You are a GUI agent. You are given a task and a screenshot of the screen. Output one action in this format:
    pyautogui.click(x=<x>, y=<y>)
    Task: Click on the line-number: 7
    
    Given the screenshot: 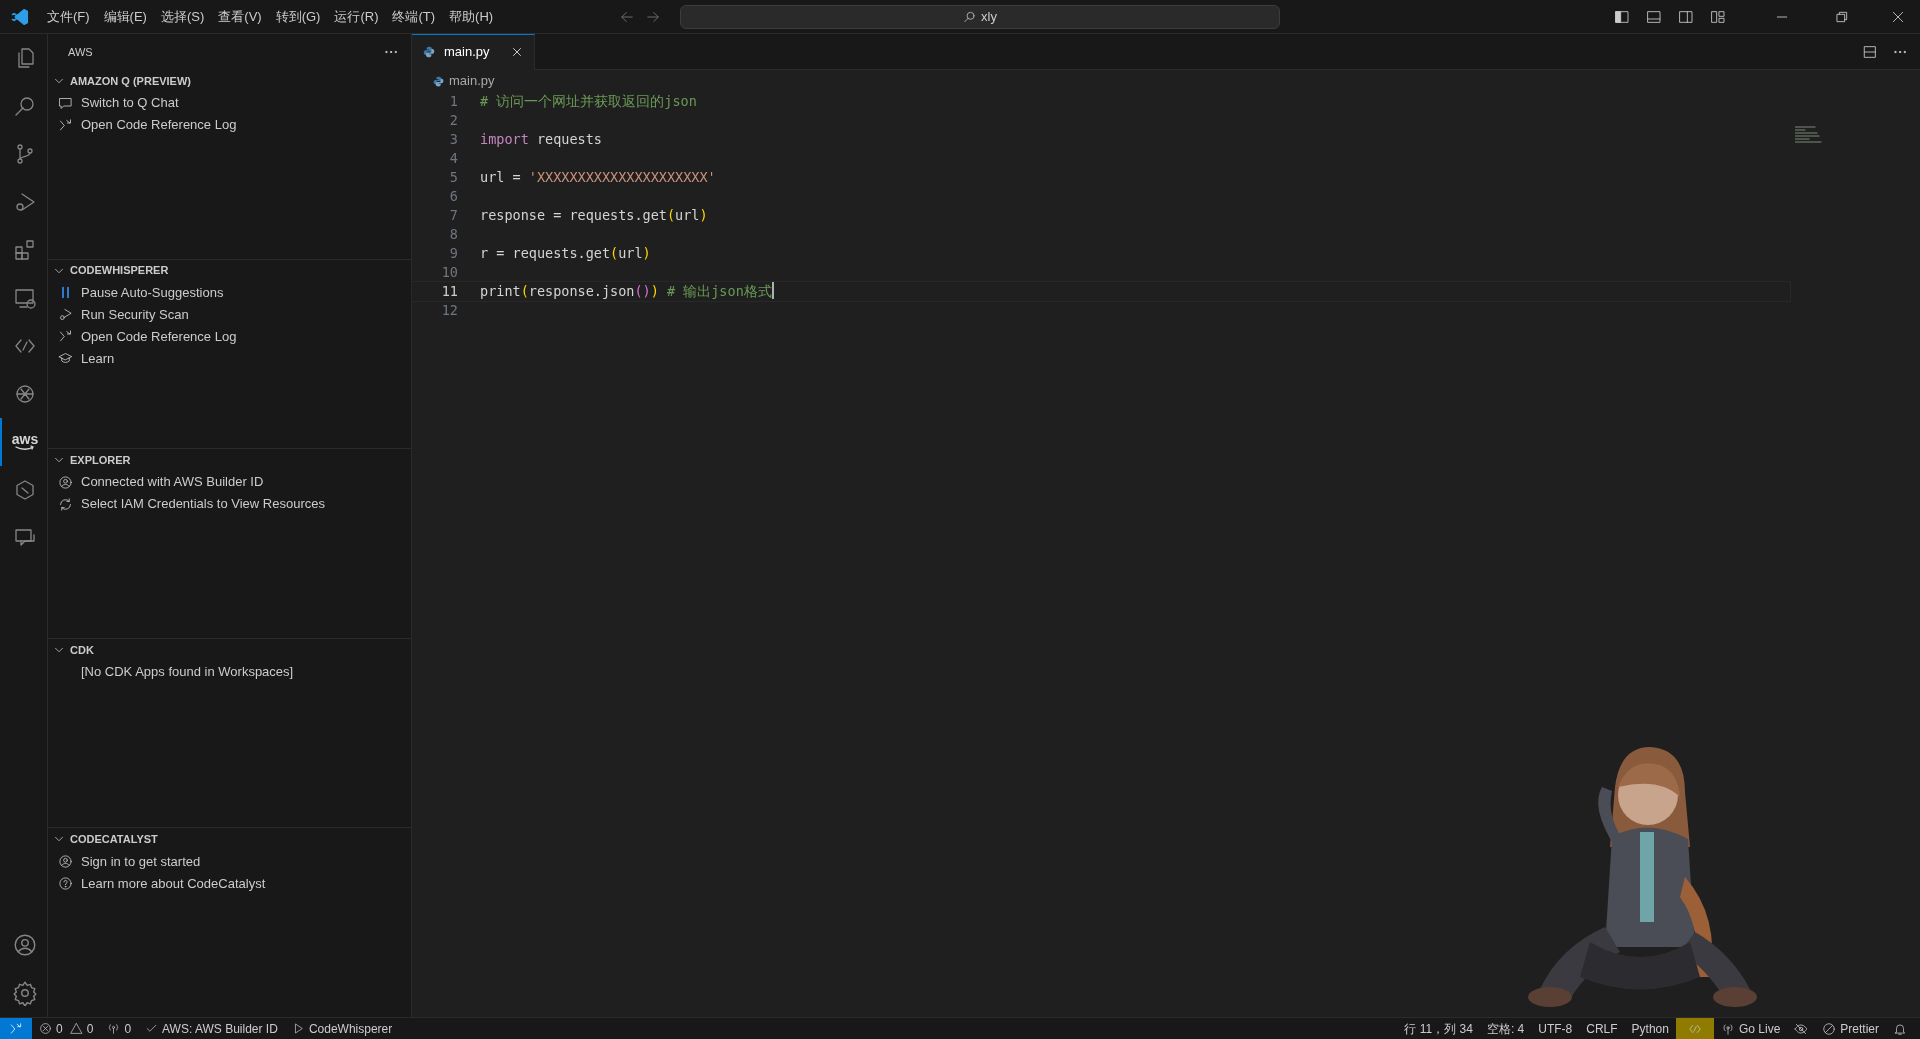 What is the action you would take?
    pyautogui.click(x=453, y=215)
    